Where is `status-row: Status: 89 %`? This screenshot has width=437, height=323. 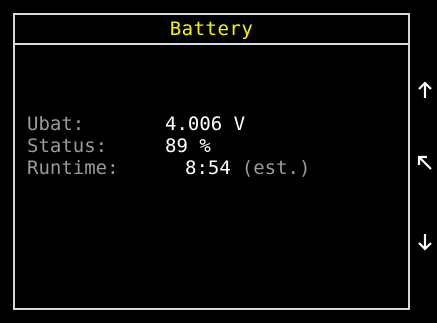
status-row: Status: 89 % is located at coordinates (168, 146).